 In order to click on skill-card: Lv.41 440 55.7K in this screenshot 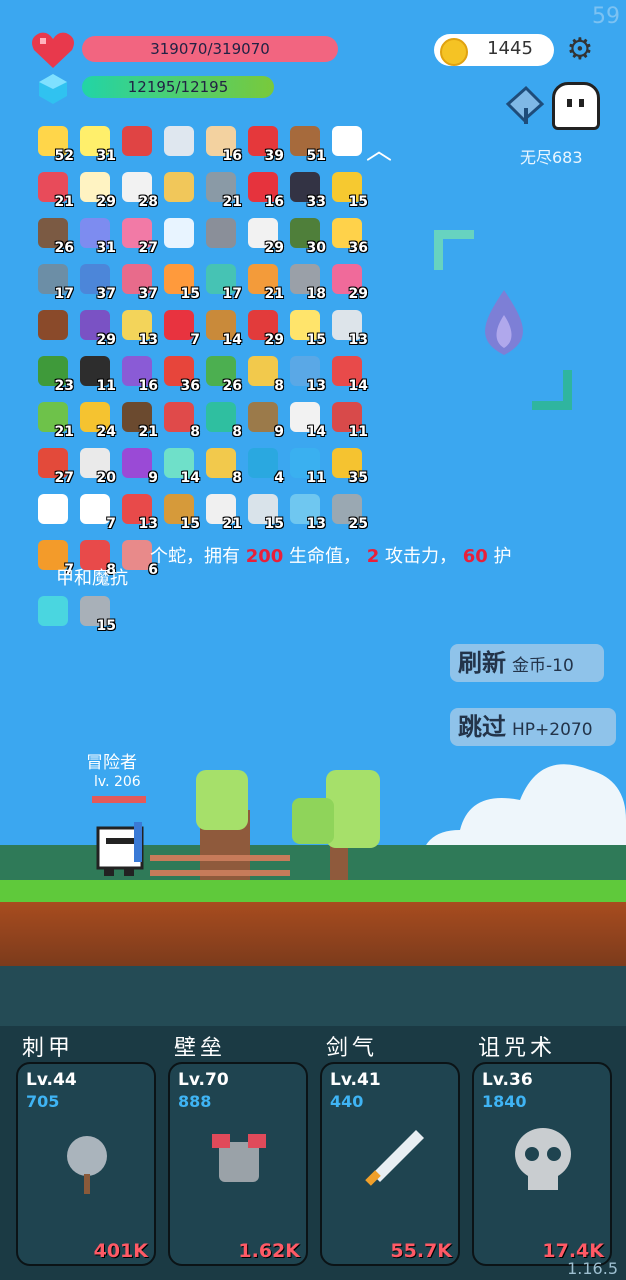, I will do `click(390, 1164)`.